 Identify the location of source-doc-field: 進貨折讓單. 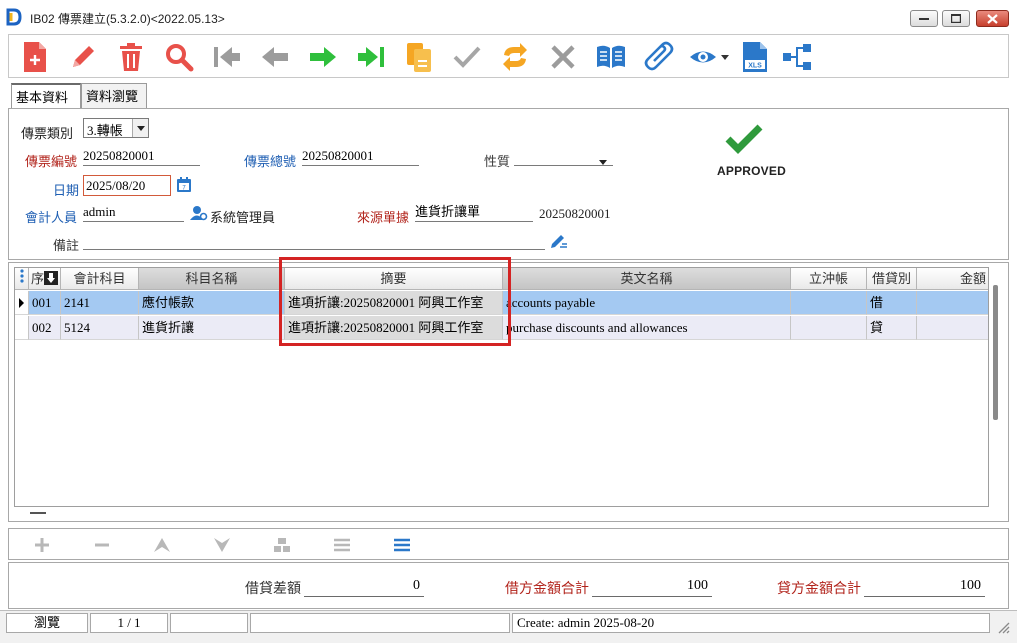
(474, 213).